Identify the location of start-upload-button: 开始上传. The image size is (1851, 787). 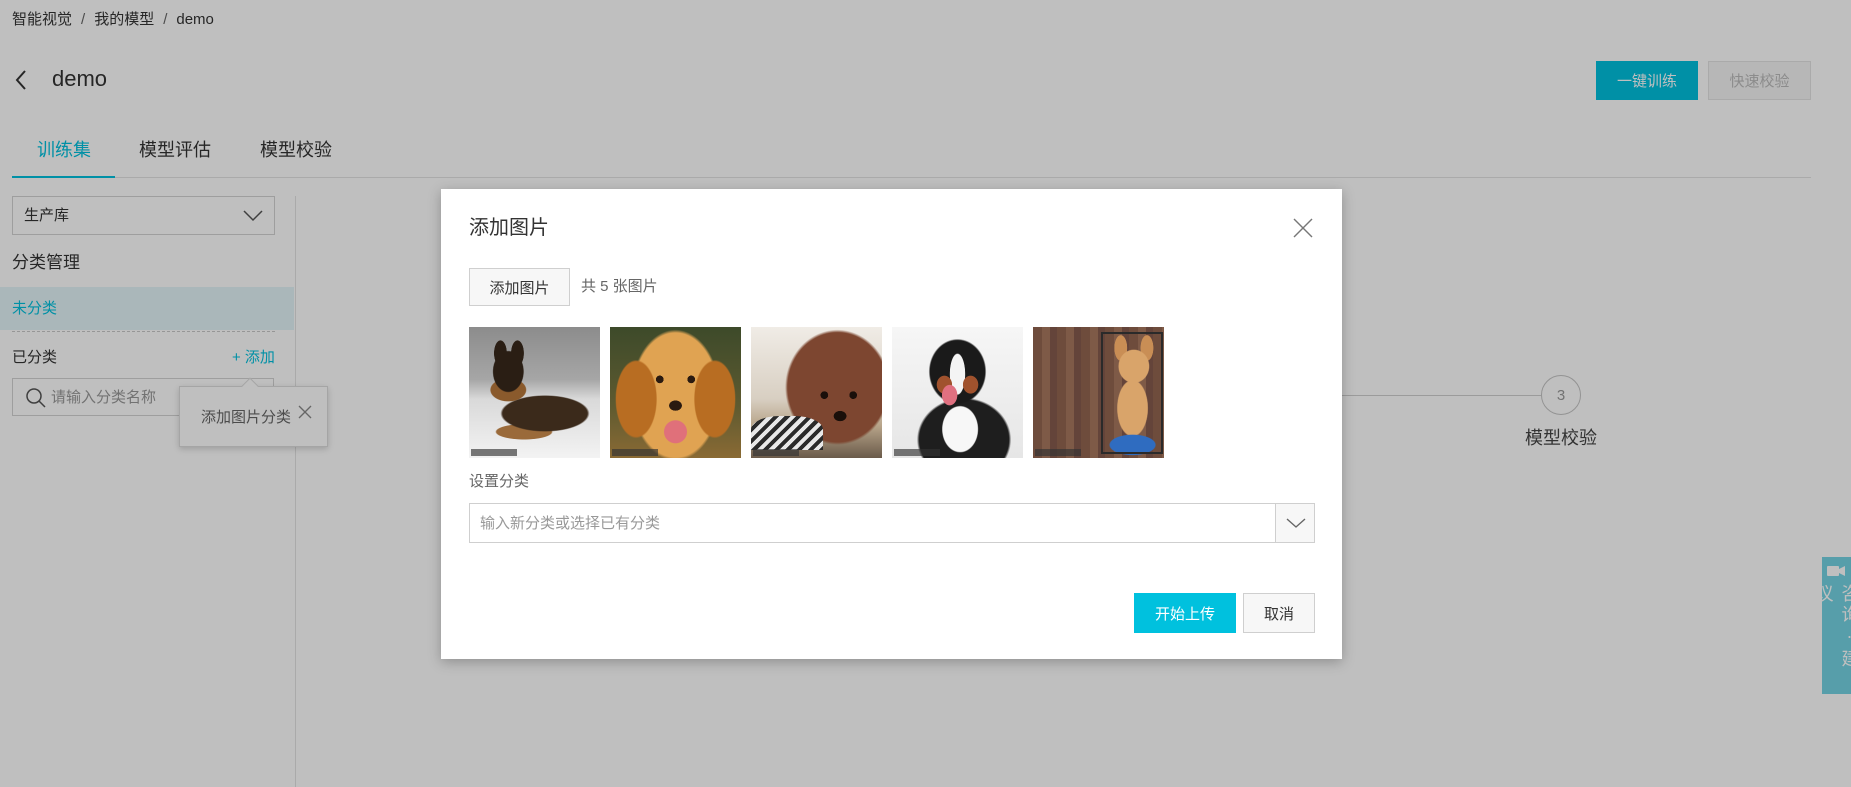
(1185, 613).